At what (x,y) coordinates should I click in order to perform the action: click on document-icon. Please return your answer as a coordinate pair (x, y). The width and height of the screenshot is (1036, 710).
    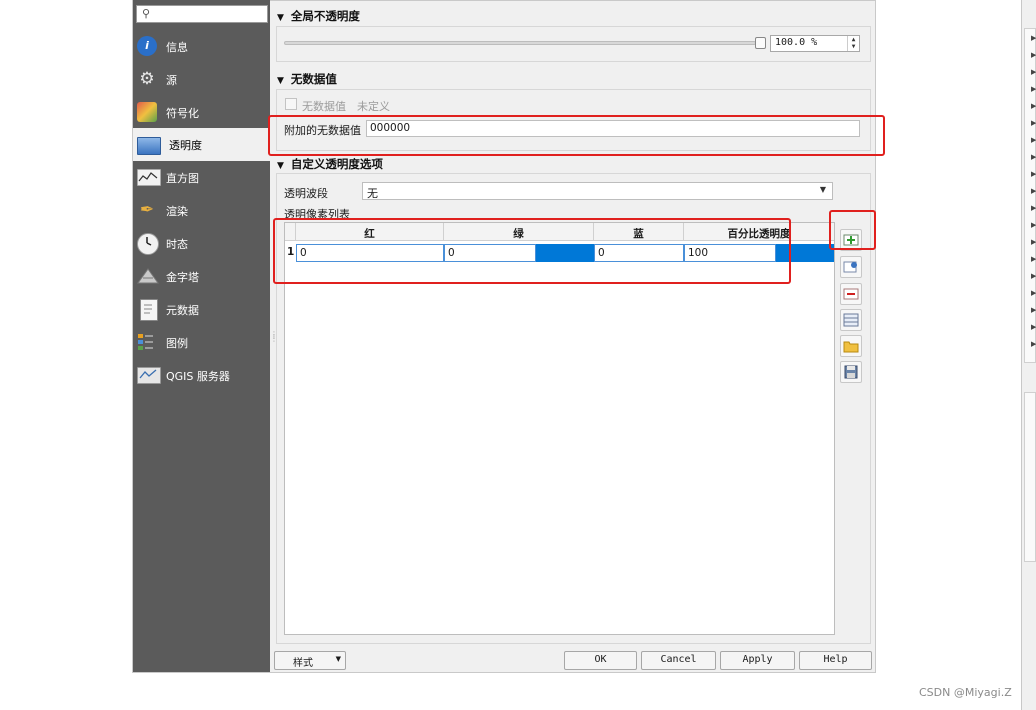
    Looking at the image, I should click on (149, 310).